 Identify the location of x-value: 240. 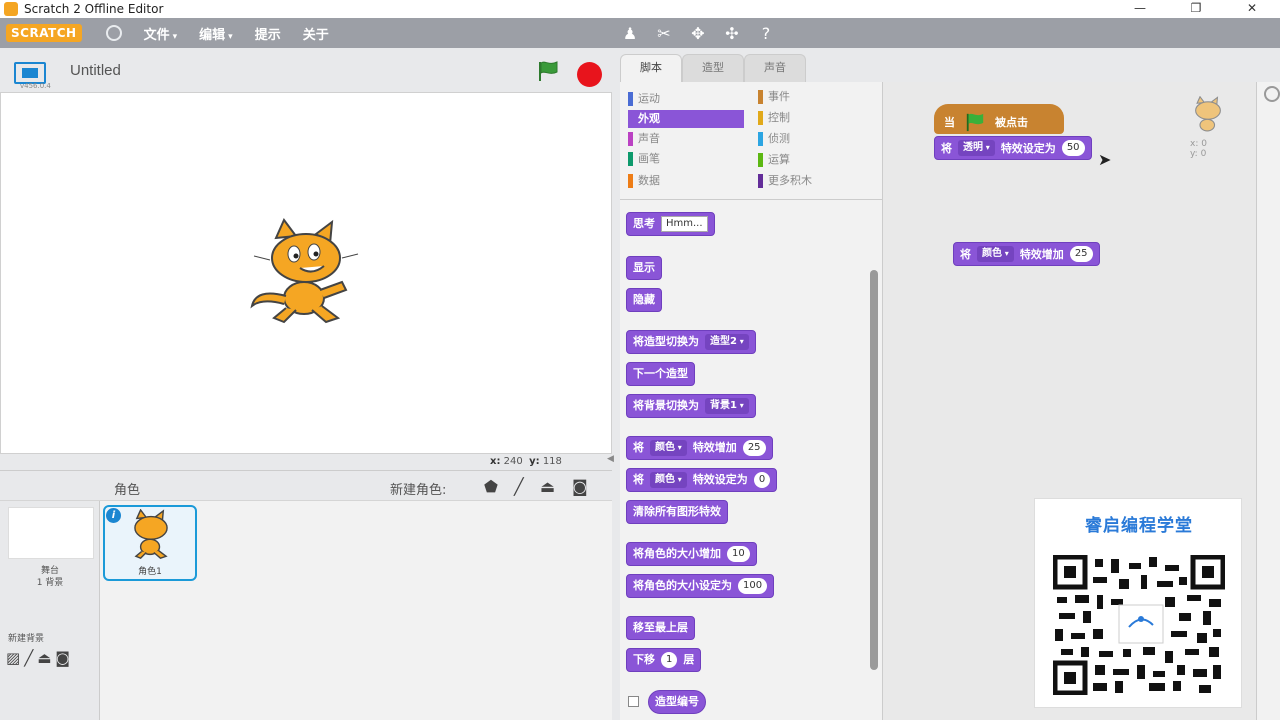
(513, 461).